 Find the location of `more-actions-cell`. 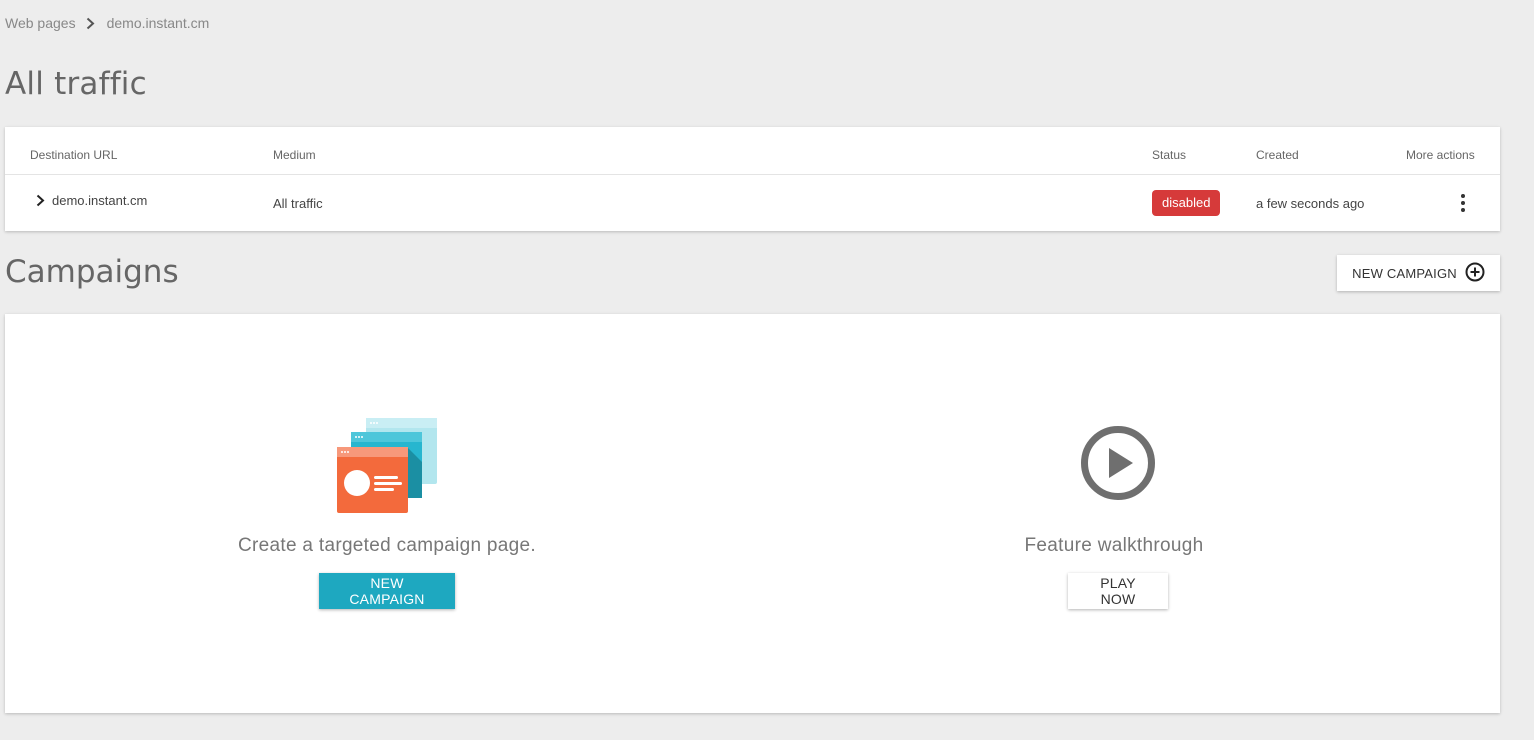

more-actions-cell is located at coordinates (1463, 203).